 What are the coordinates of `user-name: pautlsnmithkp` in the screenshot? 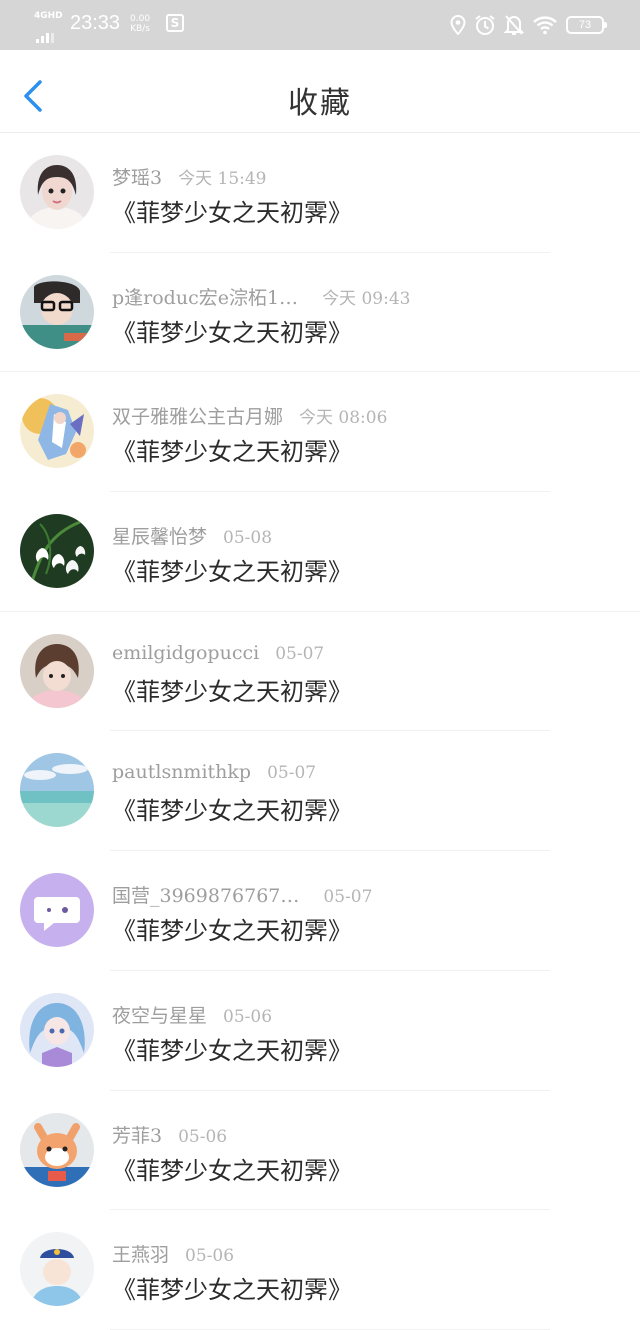 It's located at (182, 772).